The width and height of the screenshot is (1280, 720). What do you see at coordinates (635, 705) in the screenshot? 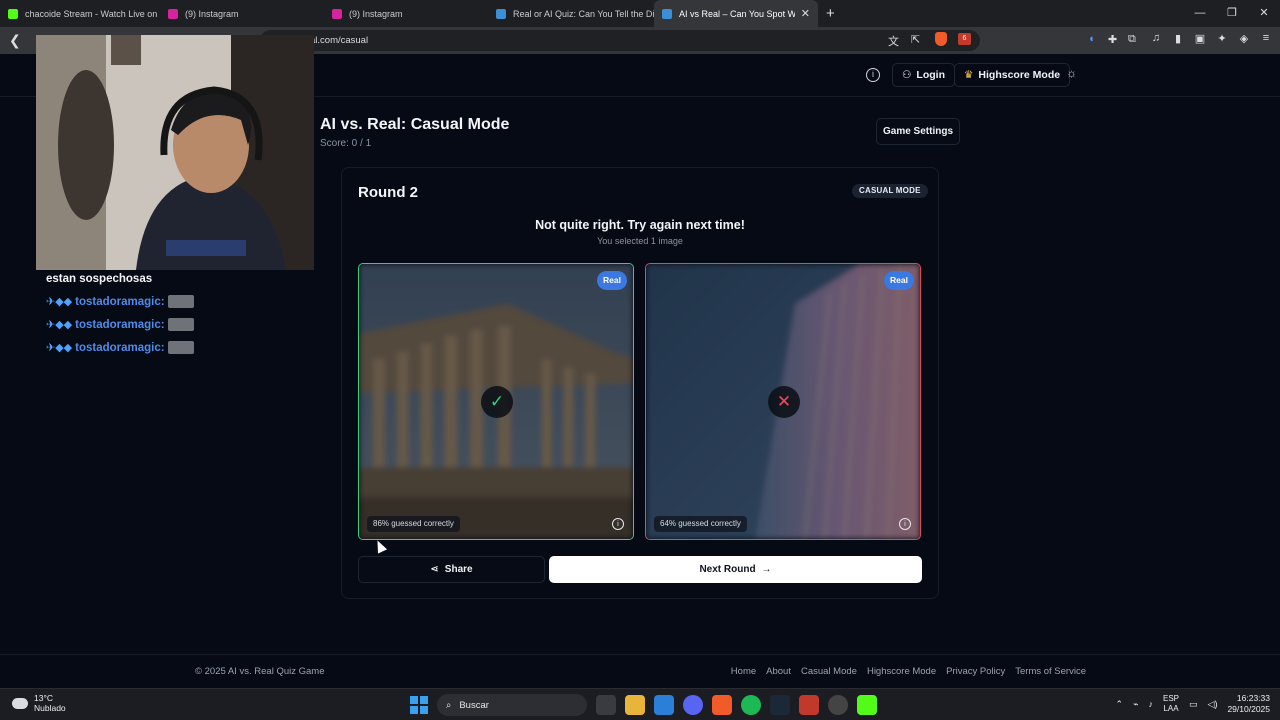
I see `file-explorer-icon` at bounding box center [635, 705].